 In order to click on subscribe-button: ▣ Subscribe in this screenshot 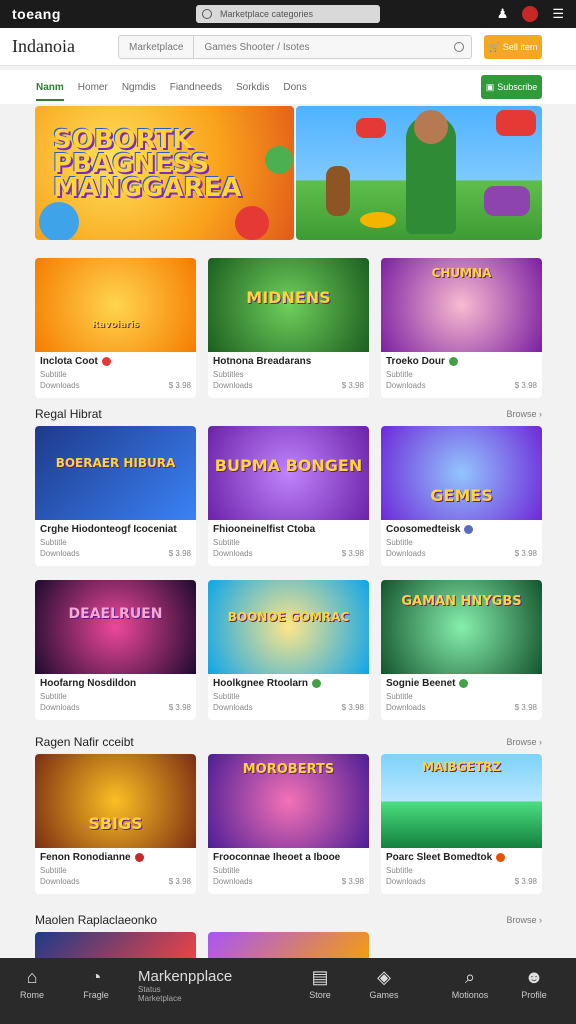, I will do `click(511, 87)`.